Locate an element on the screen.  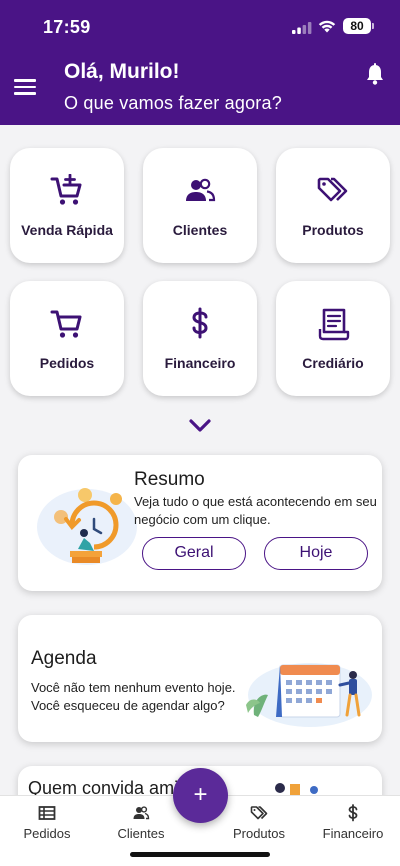
home-indicator is located at coordinates (200, 854).